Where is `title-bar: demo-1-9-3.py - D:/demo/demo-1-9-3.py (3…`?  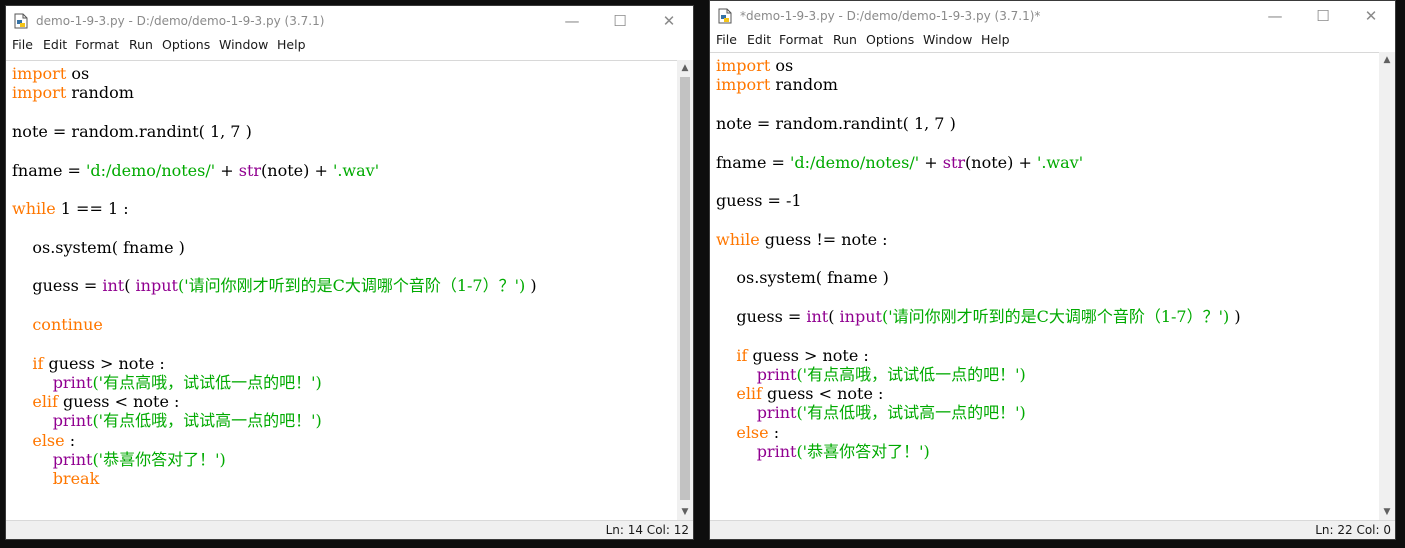 title-bar: demo-1-9-3.py - D:/demo/demo-1-9-3.py (3… is located at coordinates (349, 21).